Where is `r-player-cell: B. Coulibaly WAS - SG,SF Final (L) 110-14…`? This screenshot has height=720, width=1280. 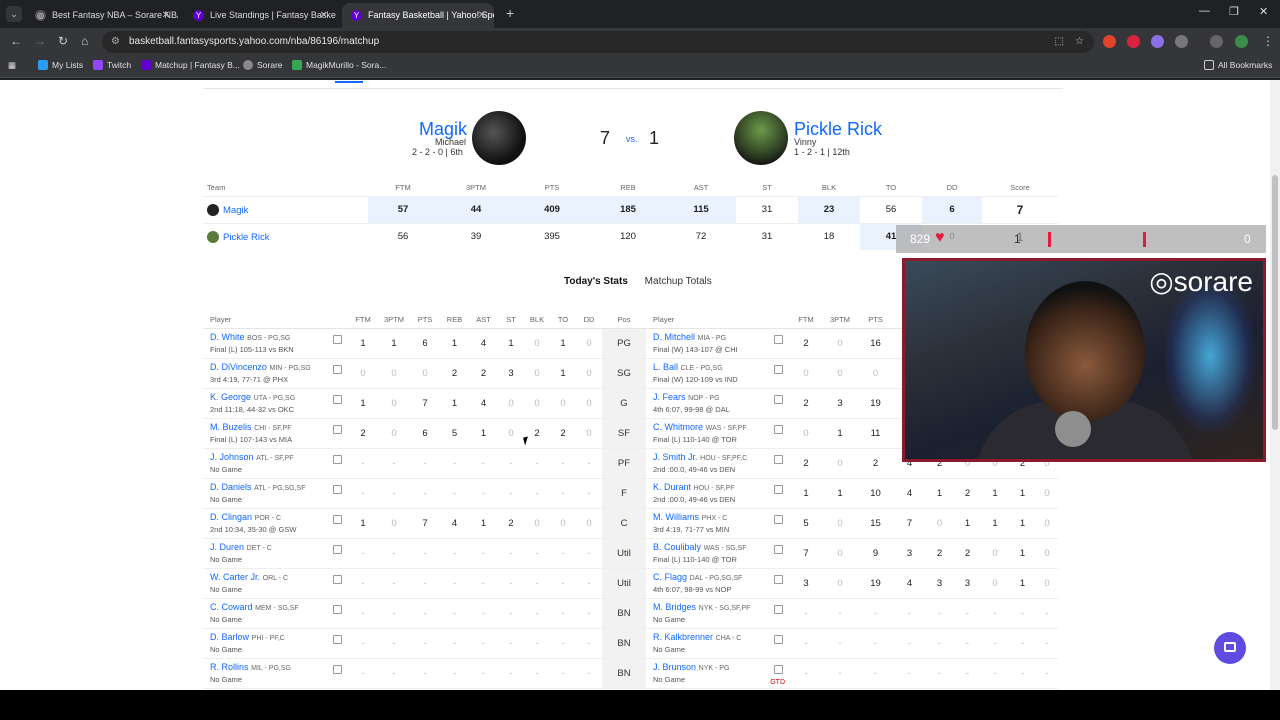
r-player-cell: B. Coulibaly WAS - SG,SF Final (L) 110-14… is located at coordinates (717, 553).